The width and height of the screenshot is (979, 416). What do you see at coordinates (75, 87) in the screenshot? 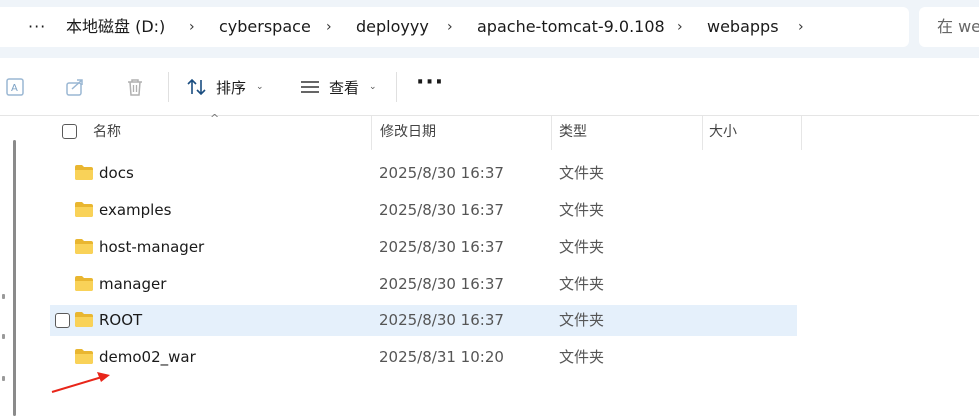
I see `share-icon` at bounding box center [75, 87].